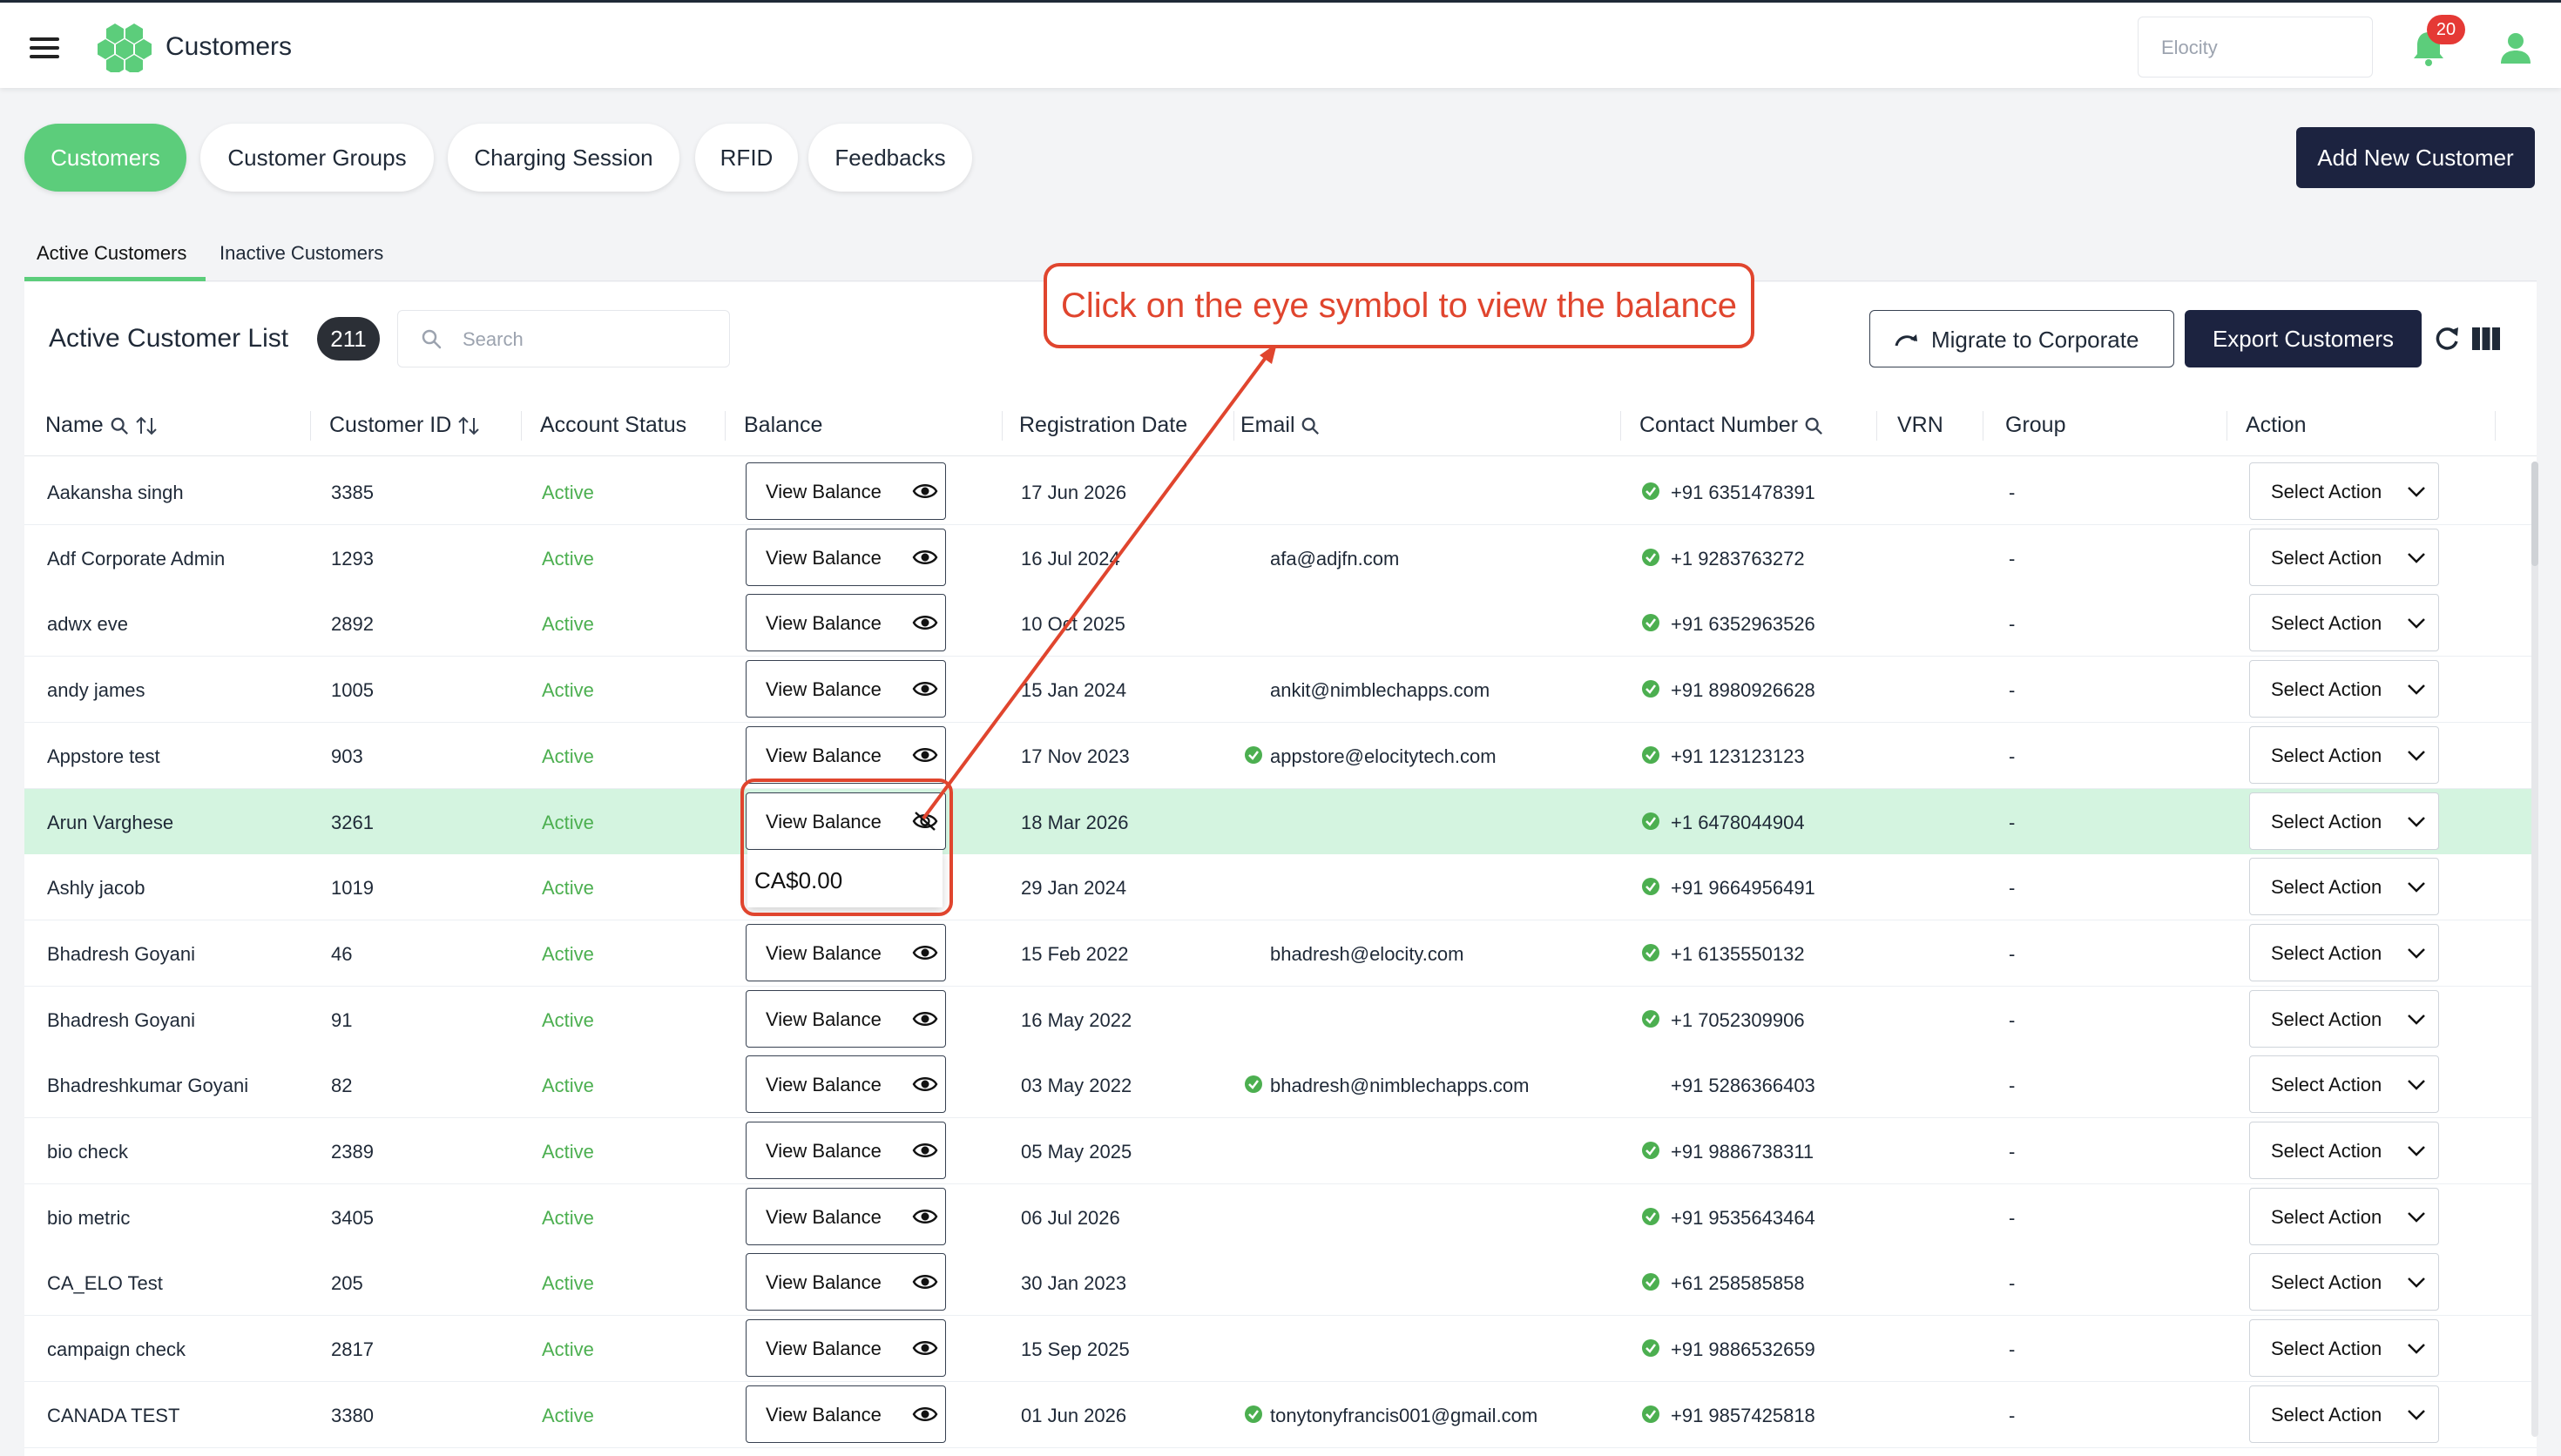 The width and height of the screenshot is (2561, 1456). What do you see at coordinates (125, 48) in the screenshot?
I see `logo-icon` at bounding box center [125, 48].